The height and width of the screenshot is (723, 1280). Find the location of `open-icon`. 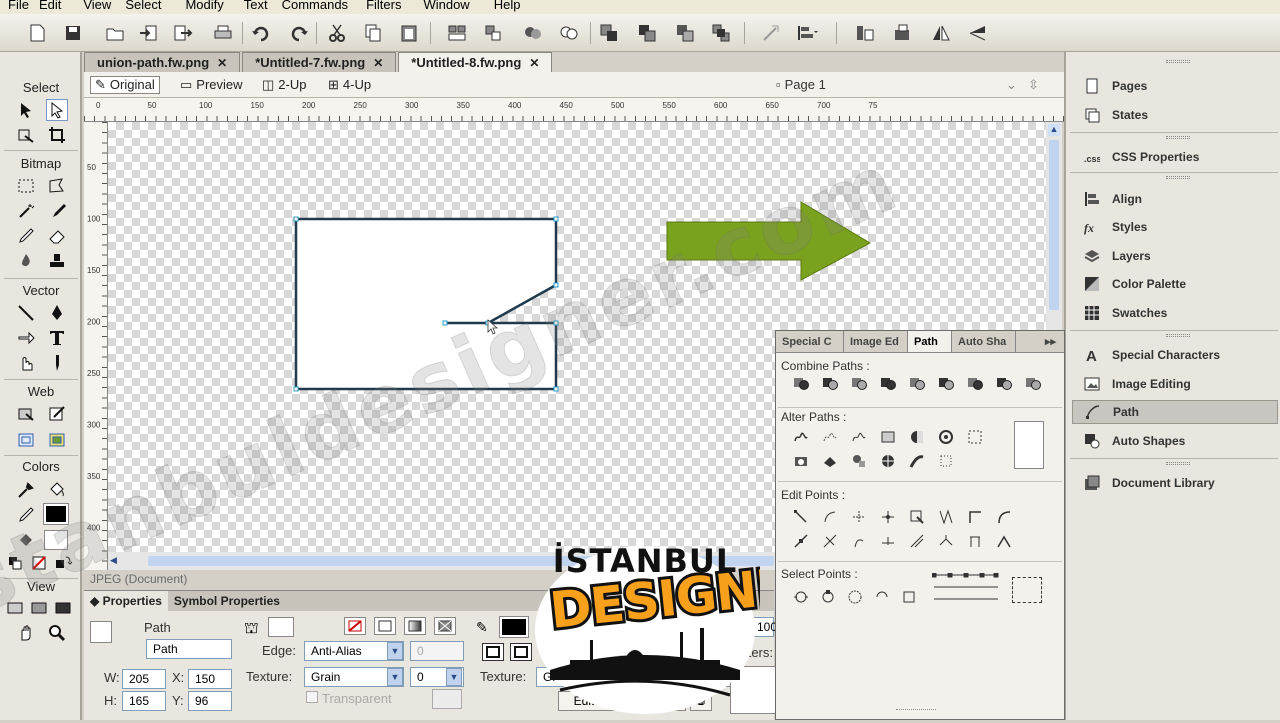

open-icon is located at coordinates (115, 33).